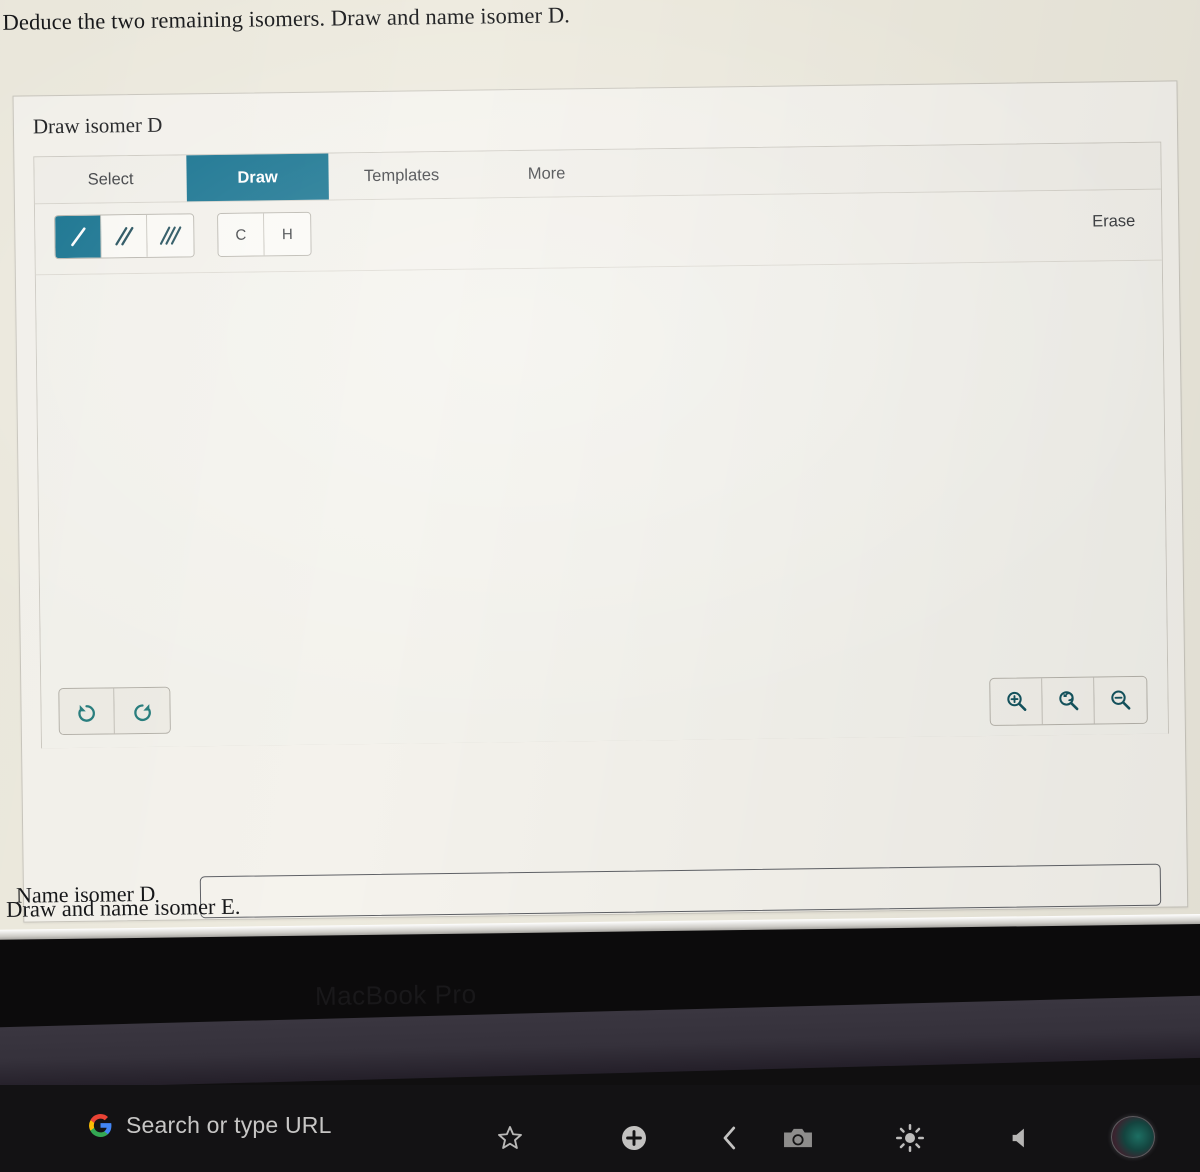 This screenshot has height=1172, width=1200. I want to click on tab-select-label: Select, so click(110, 179).